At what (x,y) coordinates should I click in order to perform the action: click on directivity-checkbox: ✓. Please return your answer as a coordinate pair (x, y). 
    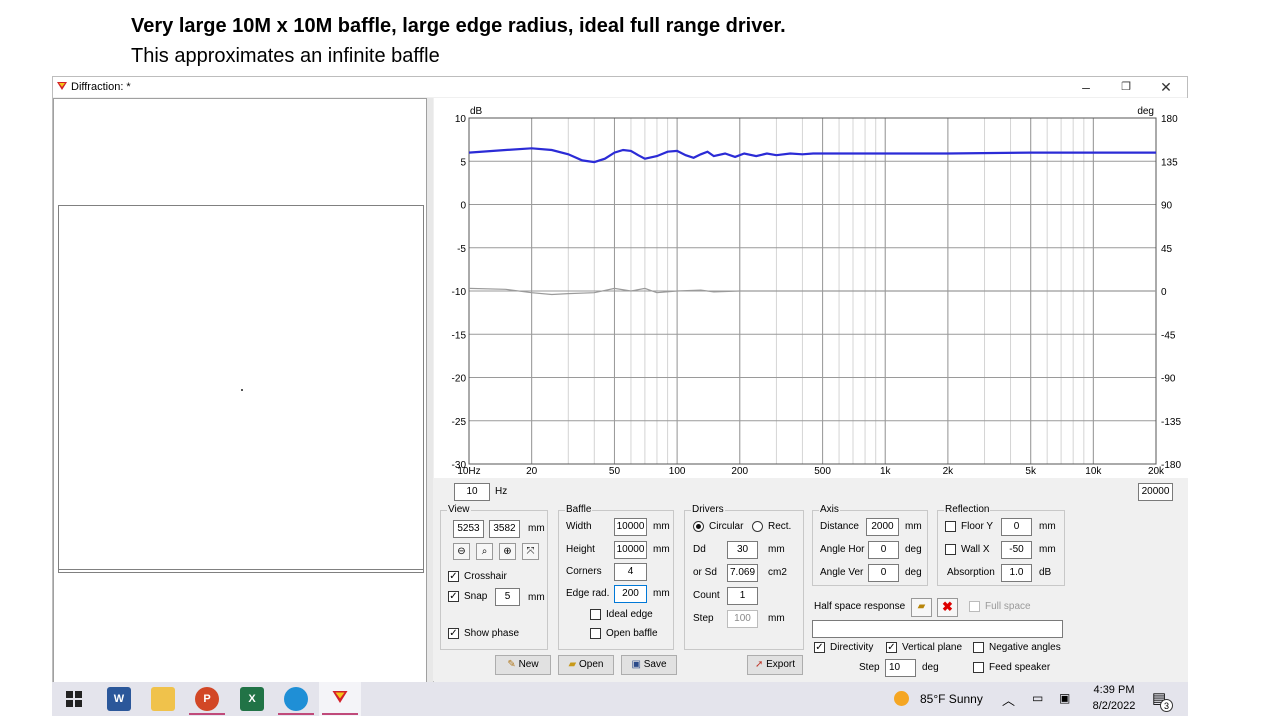
    Looking at the image, I should click on (819, 647).